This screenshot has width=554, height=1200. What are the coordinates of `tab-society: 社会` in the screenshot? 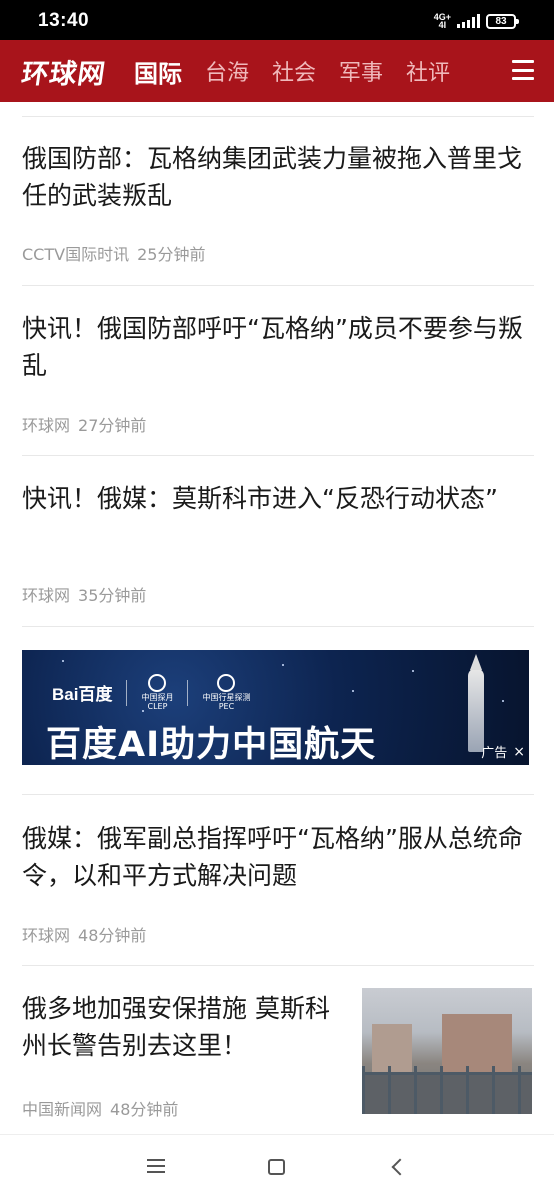 It's located at (294, 71).